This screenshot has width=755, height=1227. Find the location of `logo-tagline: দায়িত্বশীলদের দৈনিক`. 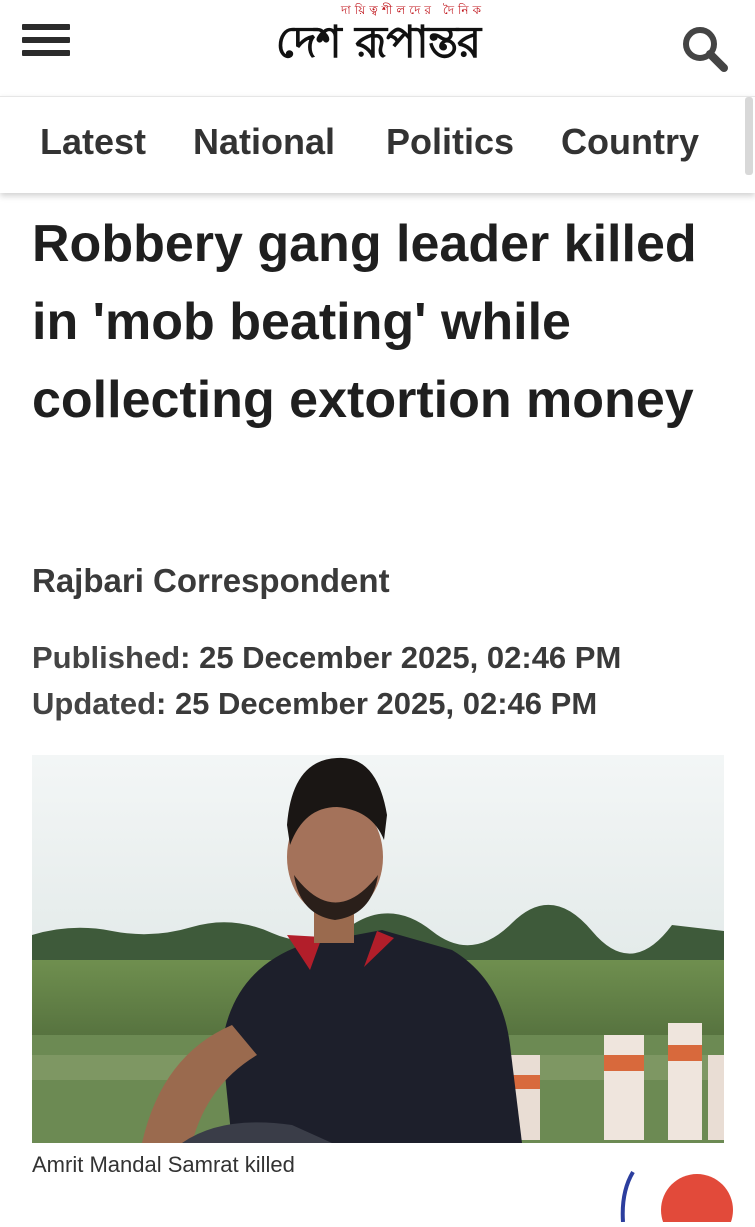

logo-tagline: দায়িত্বশীলদের দৈনিক is located at coordinates (413, 10).